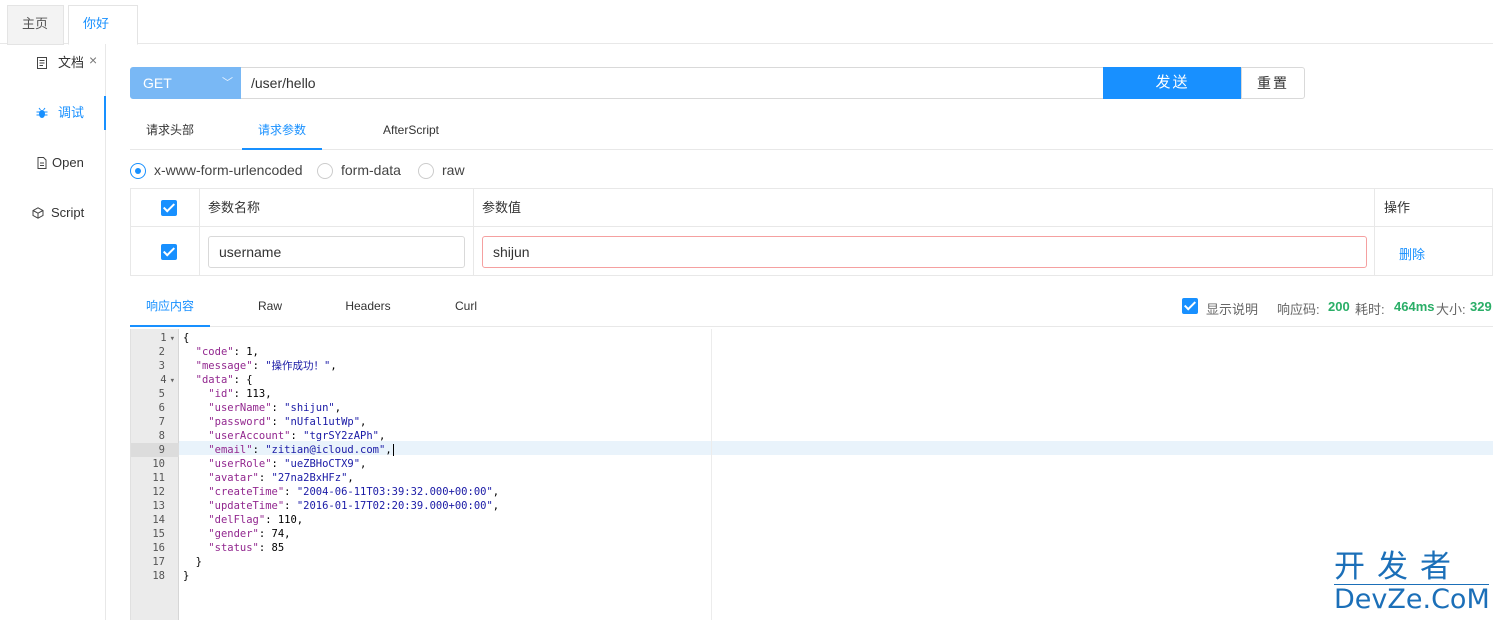  What do you see at coordinates (1481, 306) in the screenshot?
I see `size-value: 329` at bounding box center [1481, 306].